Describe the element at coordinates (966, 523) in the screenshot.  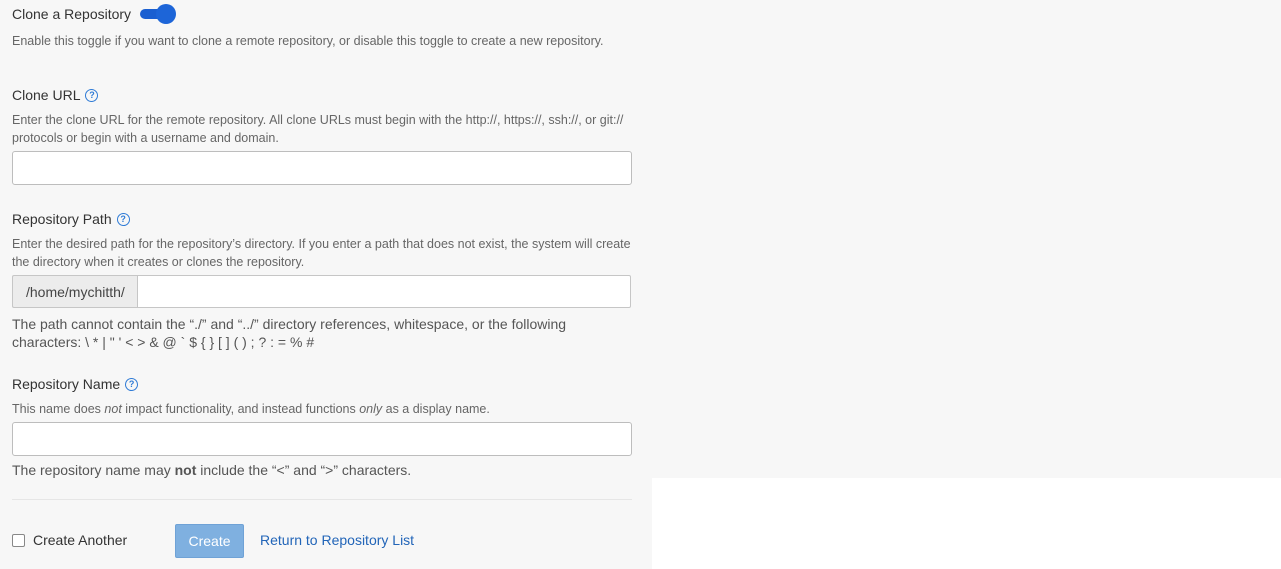
I see `blank-area` at that location.